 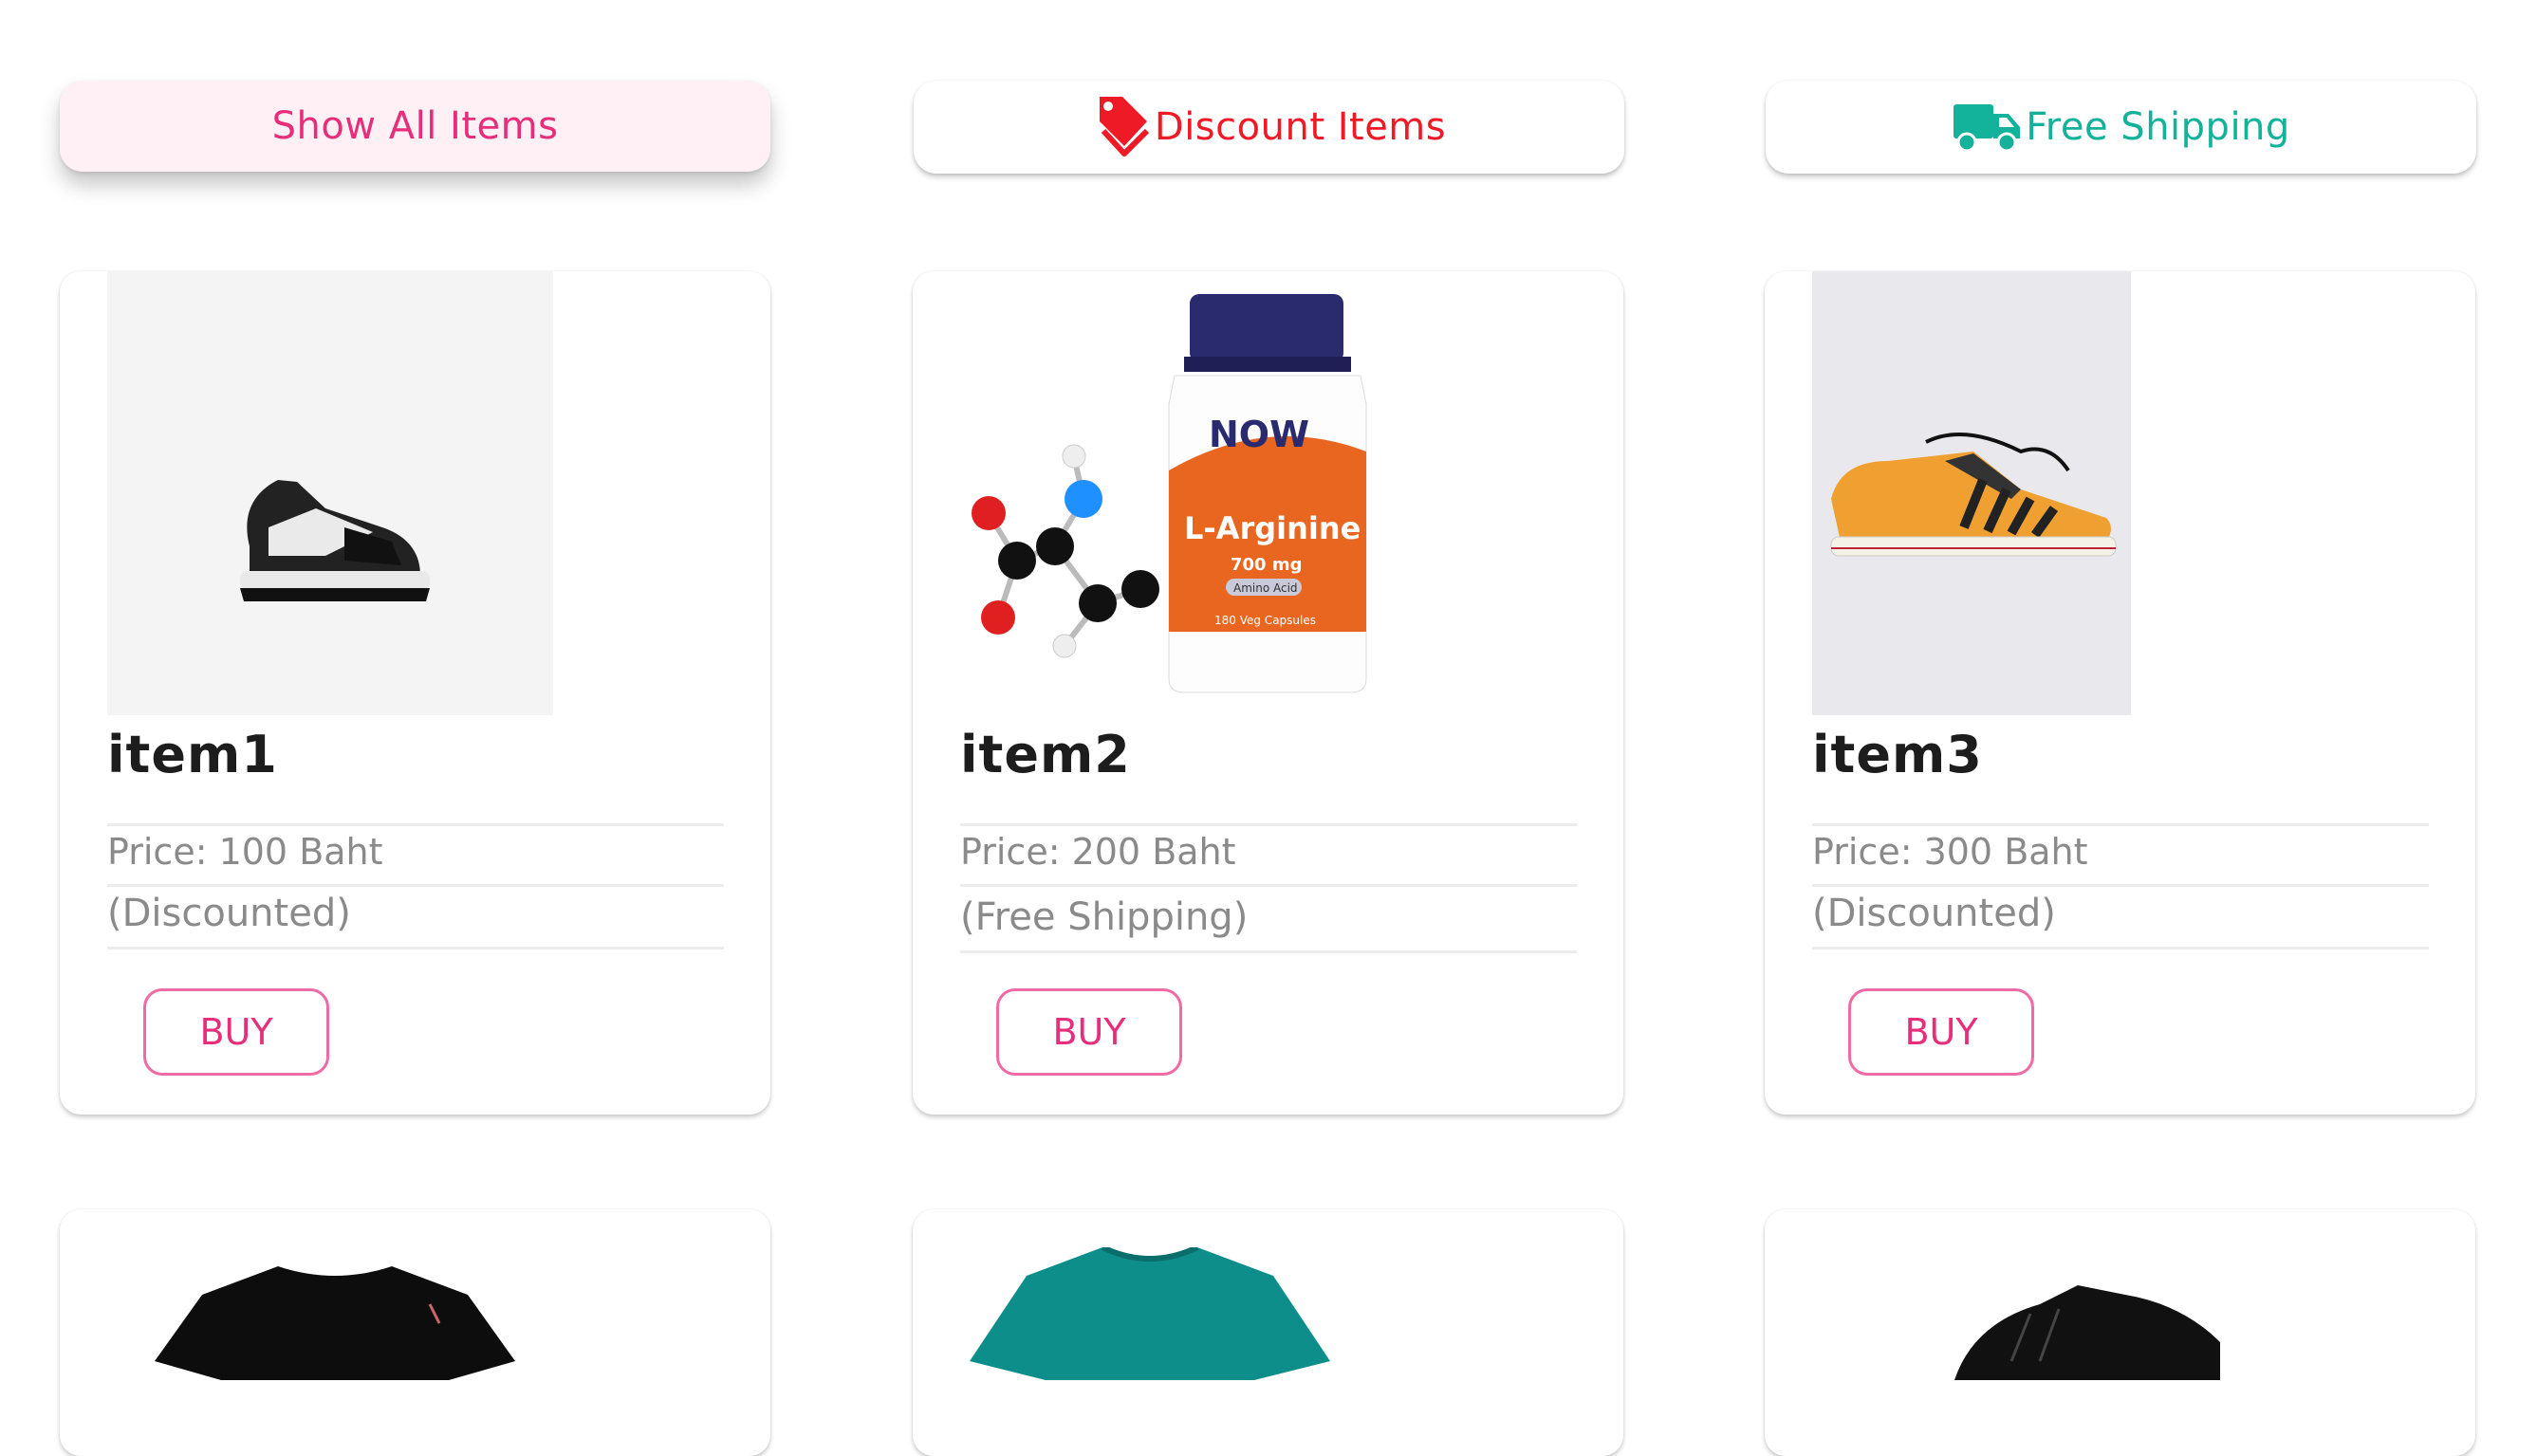 What do you see at coordinates (1259, 434) in the screenshot?
I see `bottle-brand: NOW` at bounding box center [1259, 434].